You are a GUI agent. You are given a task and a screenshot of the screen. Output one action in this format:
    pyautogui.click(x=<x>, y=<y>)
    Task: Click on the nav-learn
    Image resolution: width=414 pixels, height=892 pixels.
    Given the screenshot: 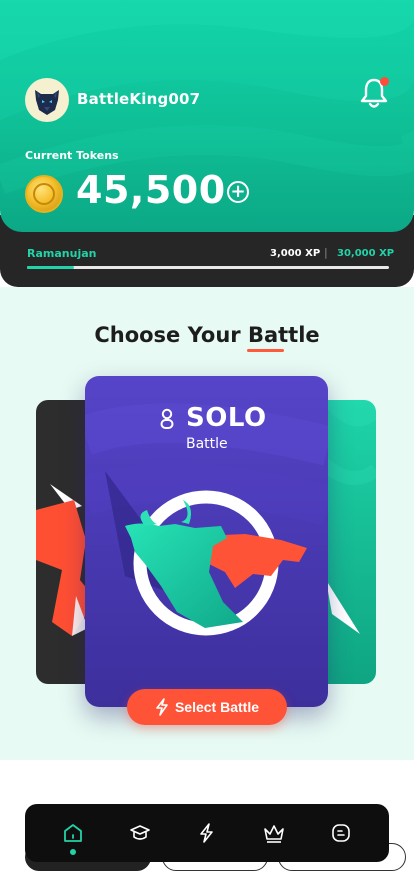 What is the action you would take?
    pyautogui.click(x=140, y=833)
    